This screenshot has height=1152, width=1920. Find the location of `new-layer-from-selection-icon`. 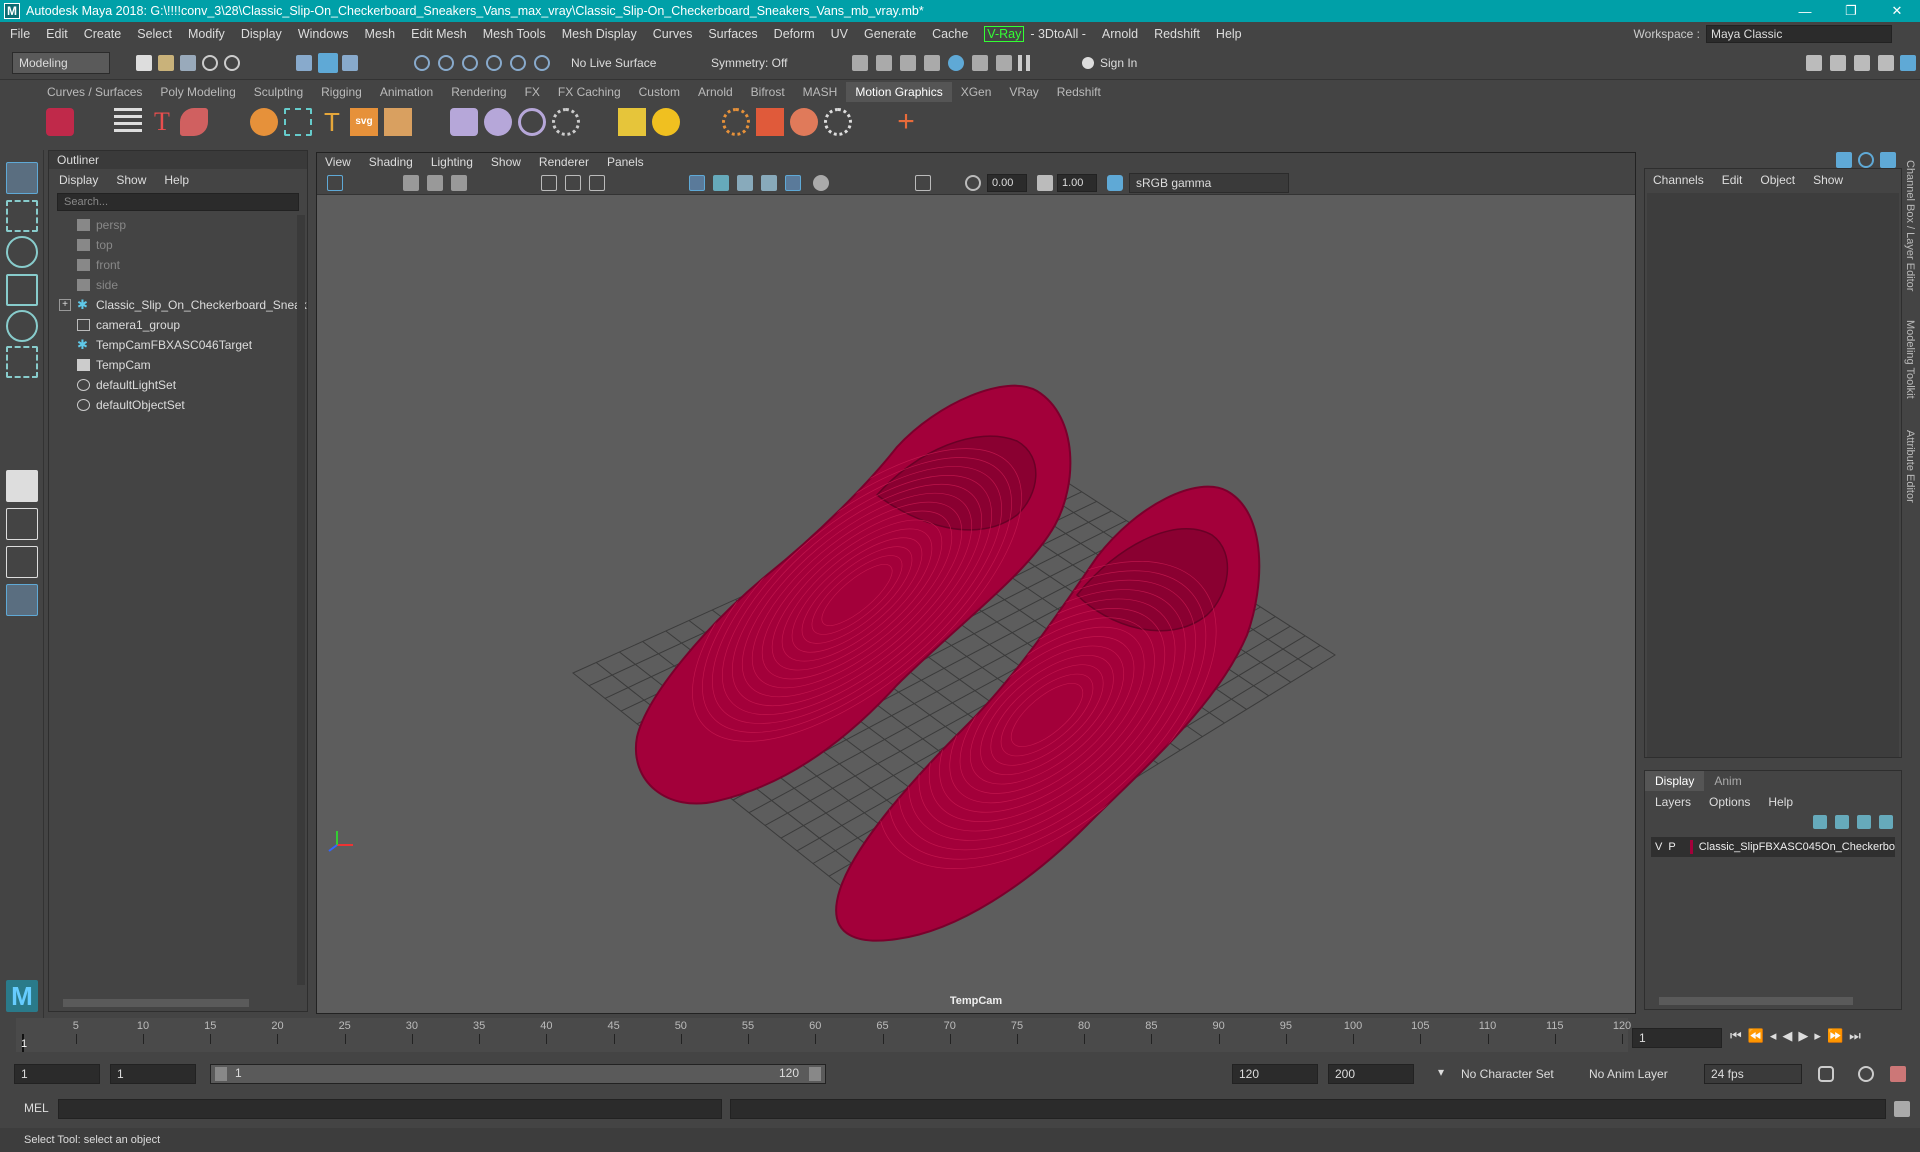

new-layer-from-selection-icon is located at coordinates (1886, 822).